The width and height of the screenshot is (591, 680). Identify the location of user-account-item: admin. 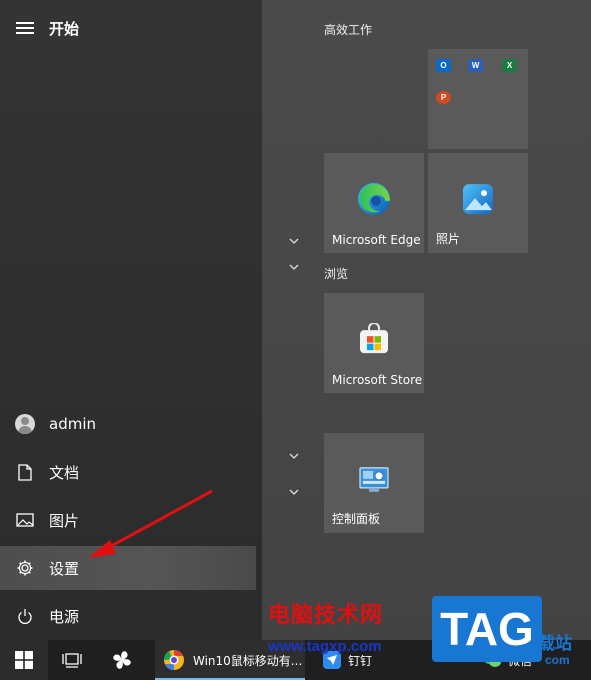
(128, 424).